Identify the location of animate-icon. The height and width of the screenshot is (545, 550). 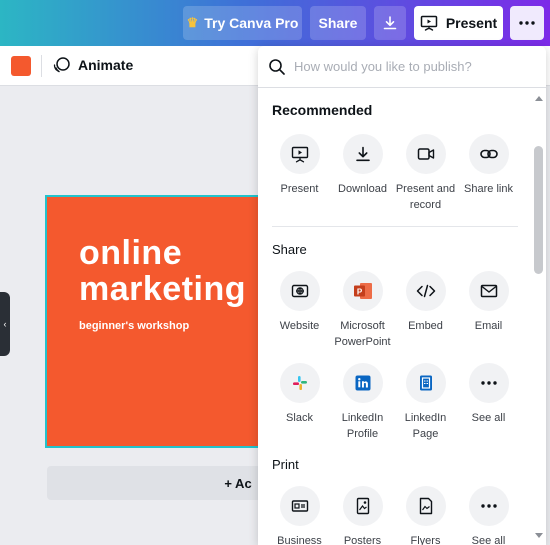
(61, 65).